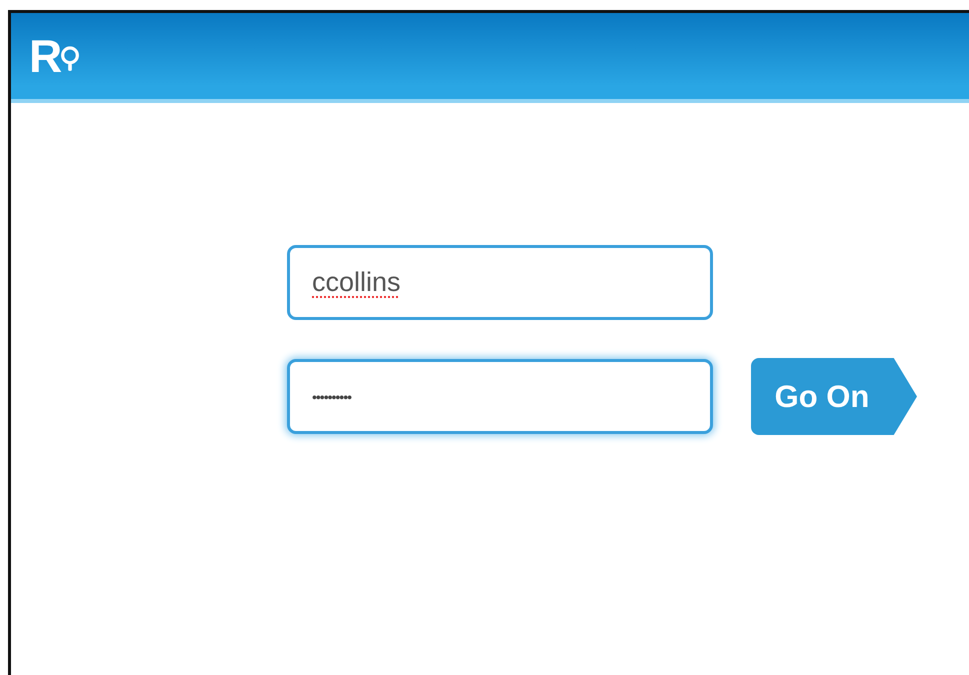 This screenshot has height=675, width=969. Describe the element at coordinates (55, 56) in the screenshot. I see `app-logo: R` at that location.